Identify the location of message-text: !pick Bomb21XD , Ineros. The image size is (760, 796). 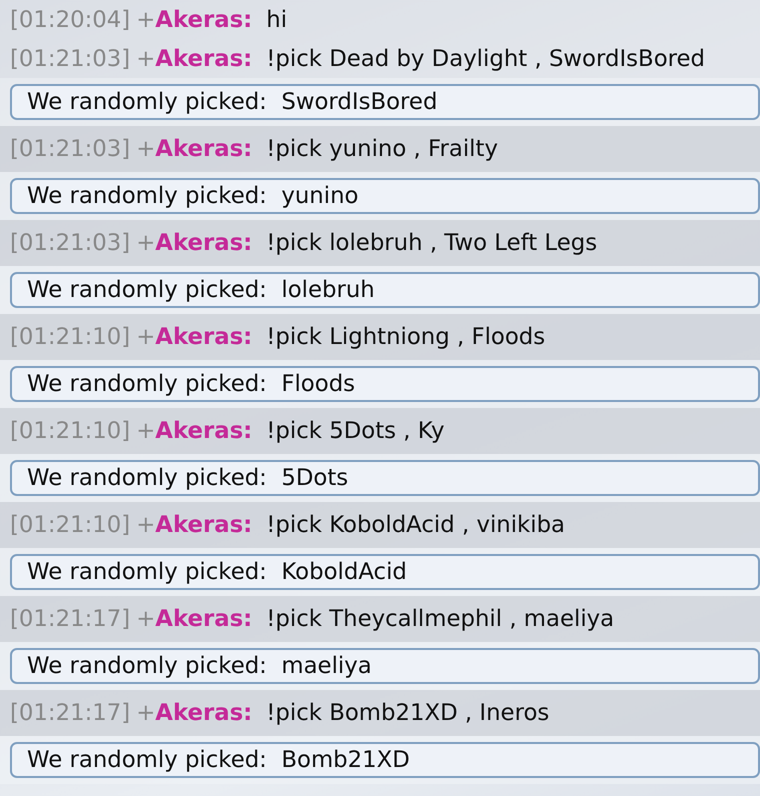
(408, 713).